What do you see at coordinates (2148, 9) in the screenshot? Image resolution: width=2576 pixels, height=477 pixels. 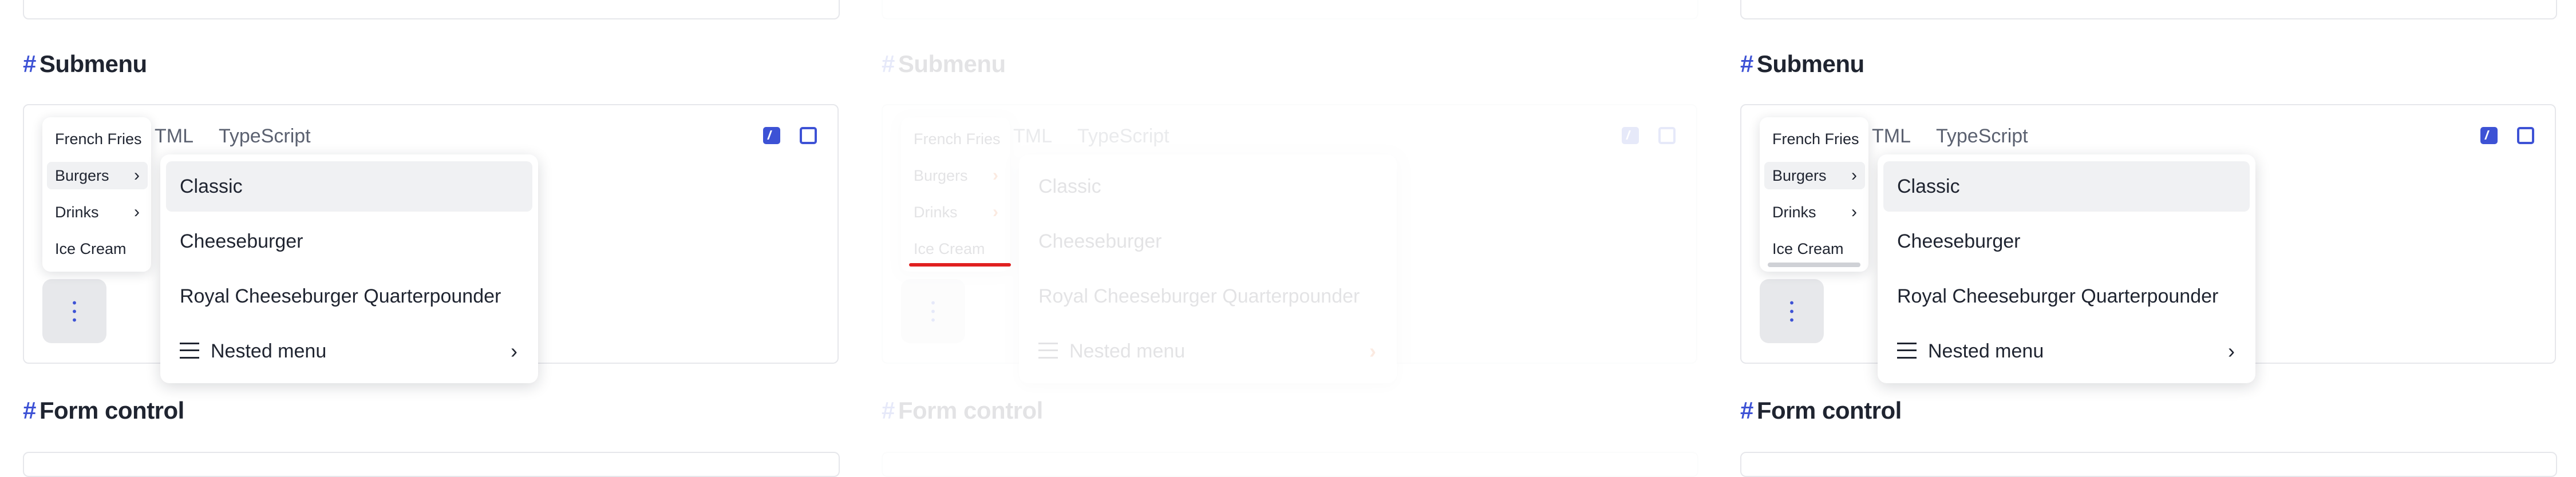 I see `previous-example-card` at bounding box center [2148, 9].